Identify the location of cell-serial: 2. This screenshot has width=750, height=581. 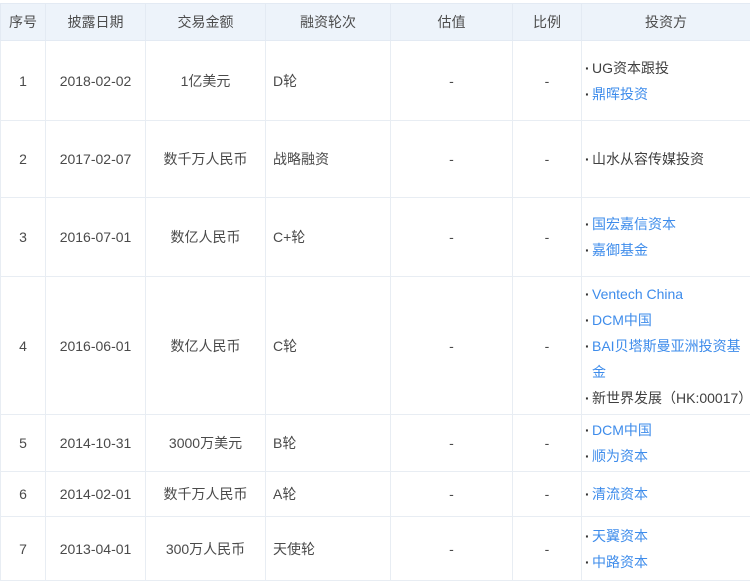
(23, 159).